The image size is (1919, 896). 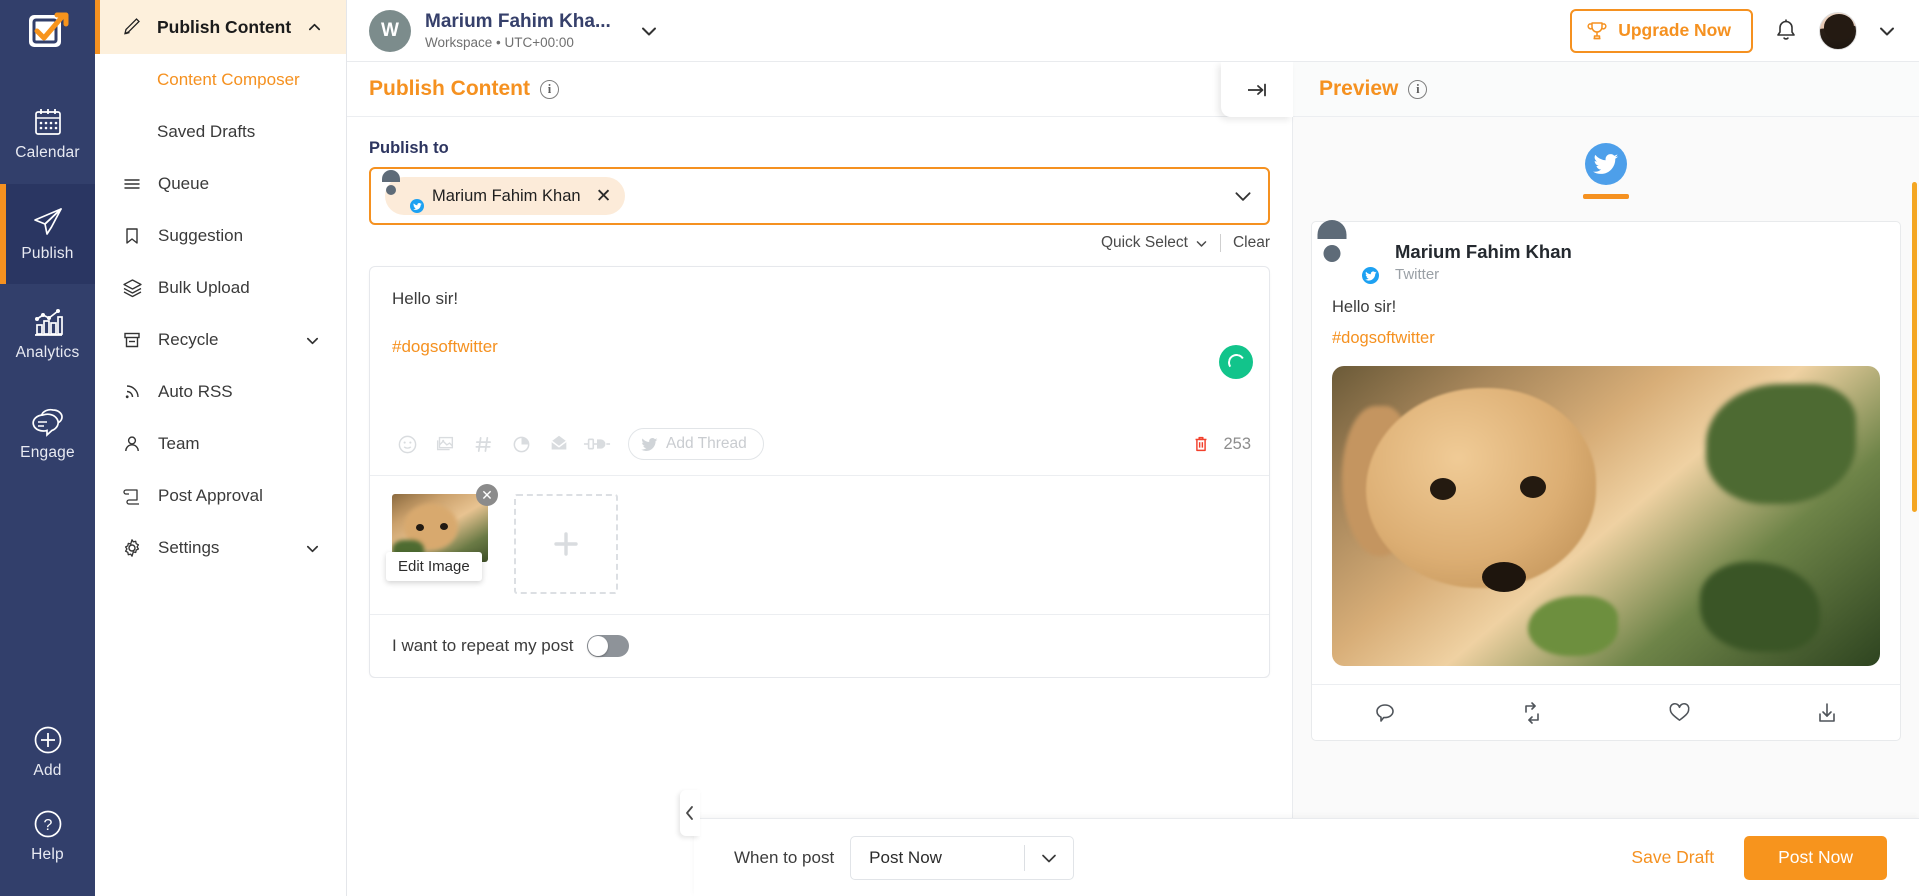 I want to click on editor-hashtag: #dogsoftwitter, so click(x=445, y=346).